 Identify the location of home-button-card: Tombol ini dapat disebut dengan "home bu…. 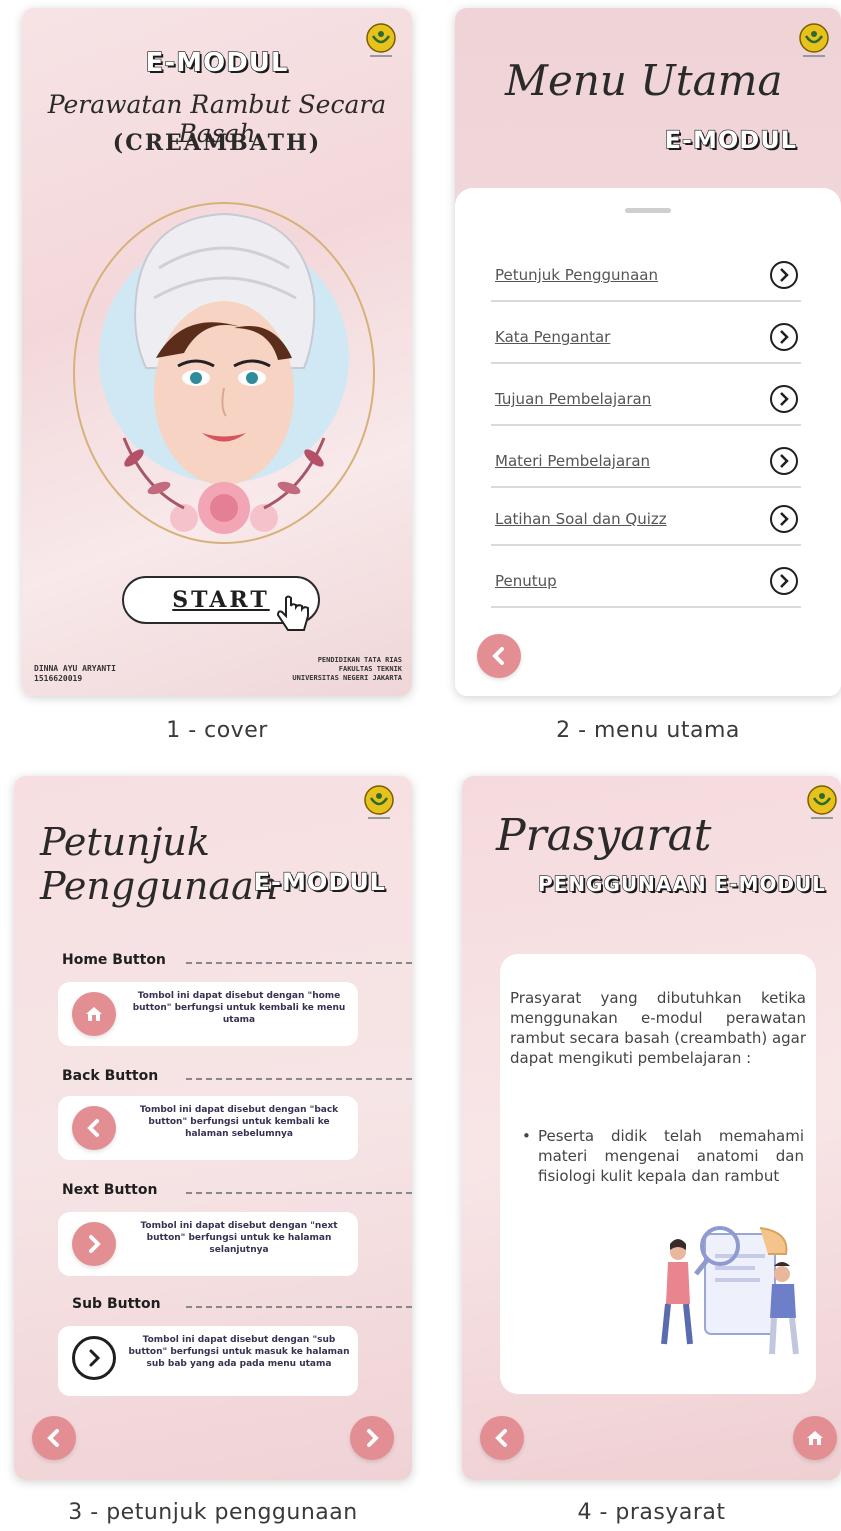
(208, 1014).